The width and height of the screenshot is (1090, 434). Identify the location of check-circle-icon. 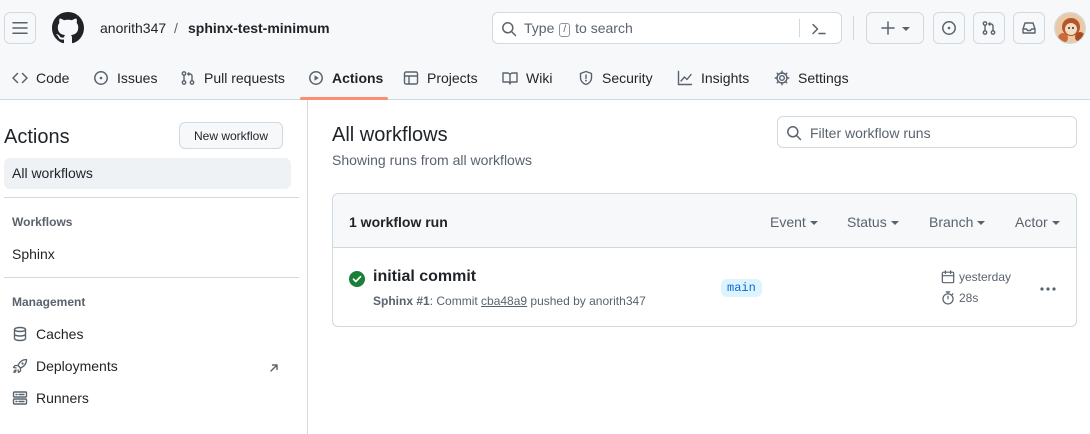
(357, 279).